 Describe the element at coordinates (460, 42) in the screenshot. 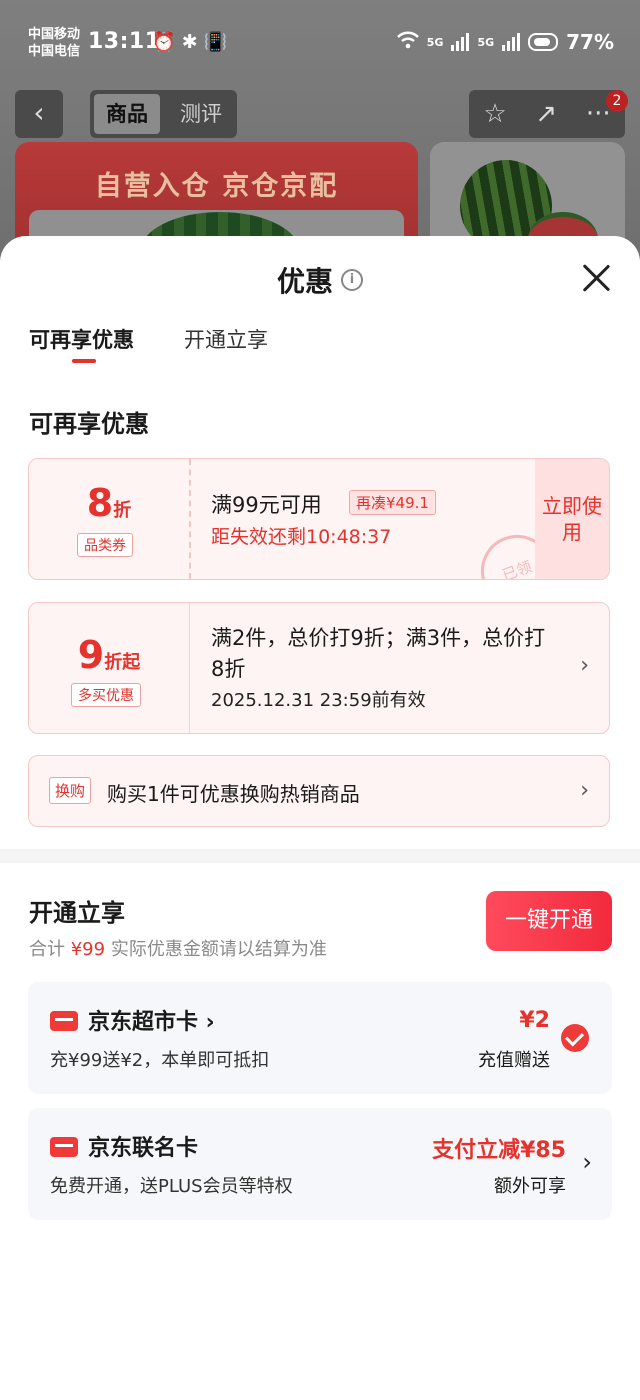

I see `signal-icon` at that location.